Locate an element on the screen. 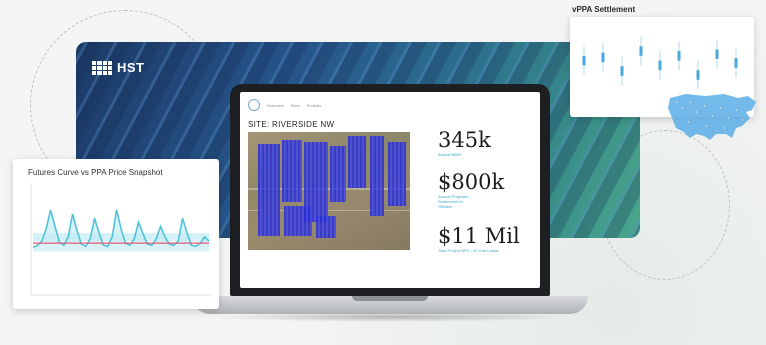 Image resolution: width=766 pixels, height=345 pixels. nav-item-overview: Overview is located at coordinates (275, 105).